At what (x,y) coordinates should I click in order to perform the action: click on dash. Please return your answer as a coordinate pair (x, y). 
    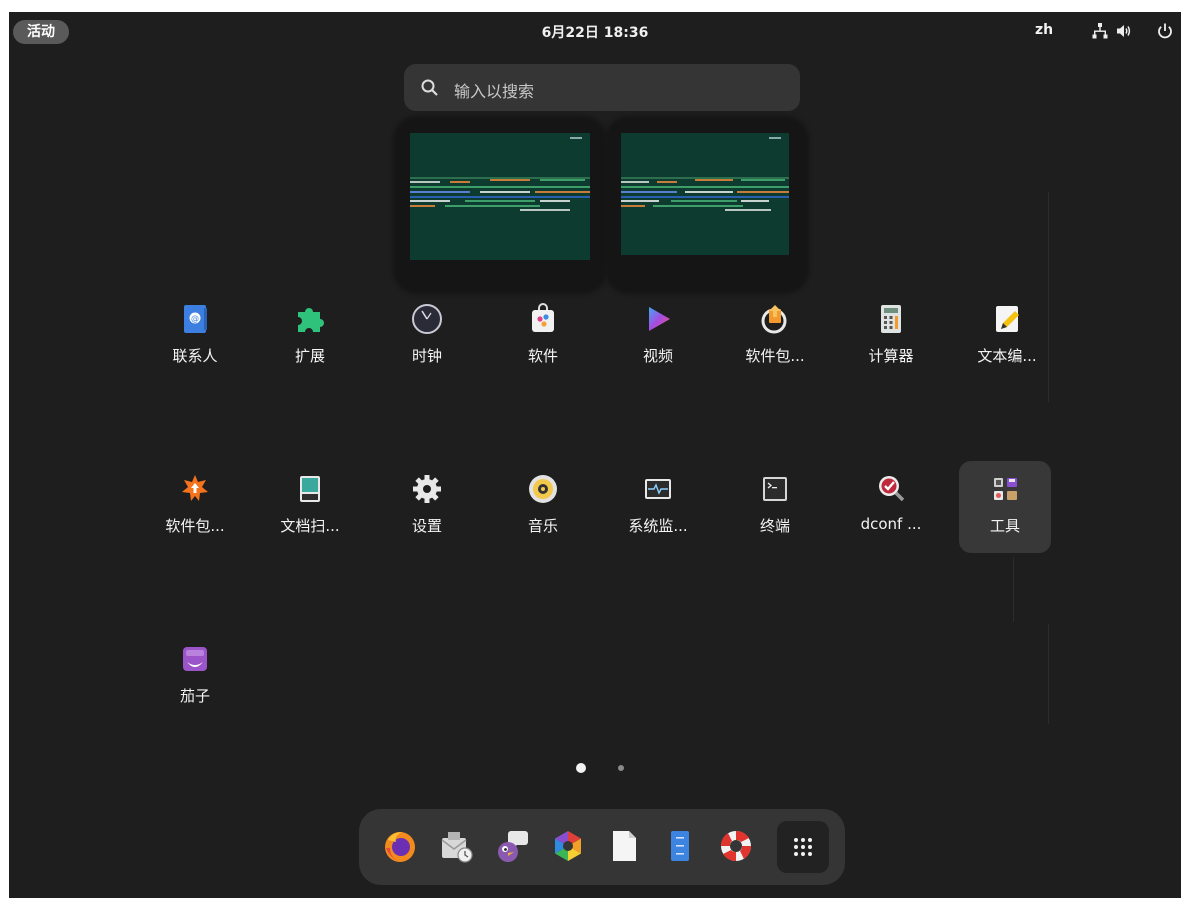
    Looking at the image, I should click on (602, 847).